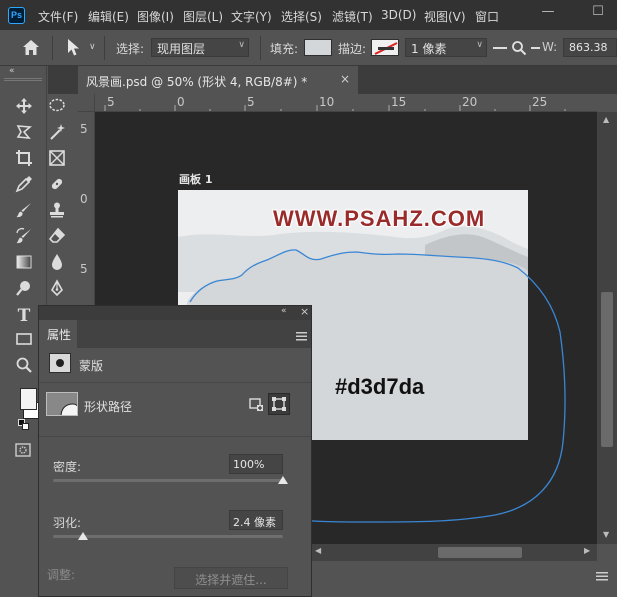 Image resolution: width=617 pixels, height=597 pixels. What do you see at coordinates (550, 47) in the screenshot?
I see `w-label: W:` at bounding box center [550, 47].